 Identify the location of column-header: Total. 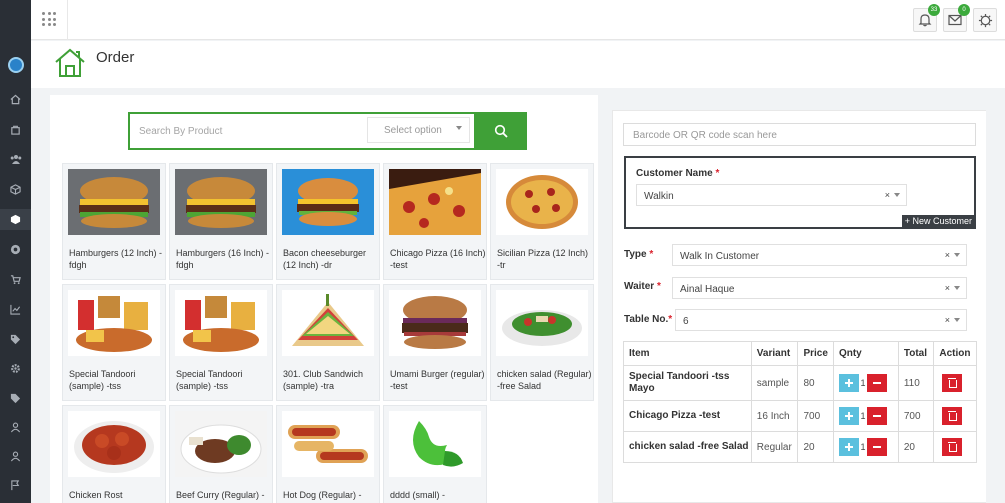
(916, 353).